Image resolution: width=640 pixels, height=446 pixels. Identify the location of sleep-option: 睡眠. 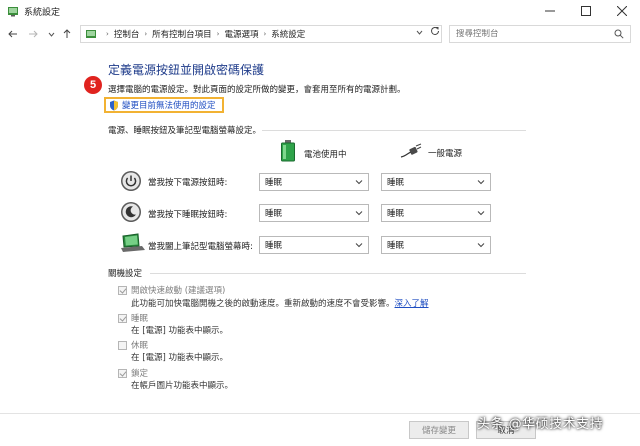
(133, 318).